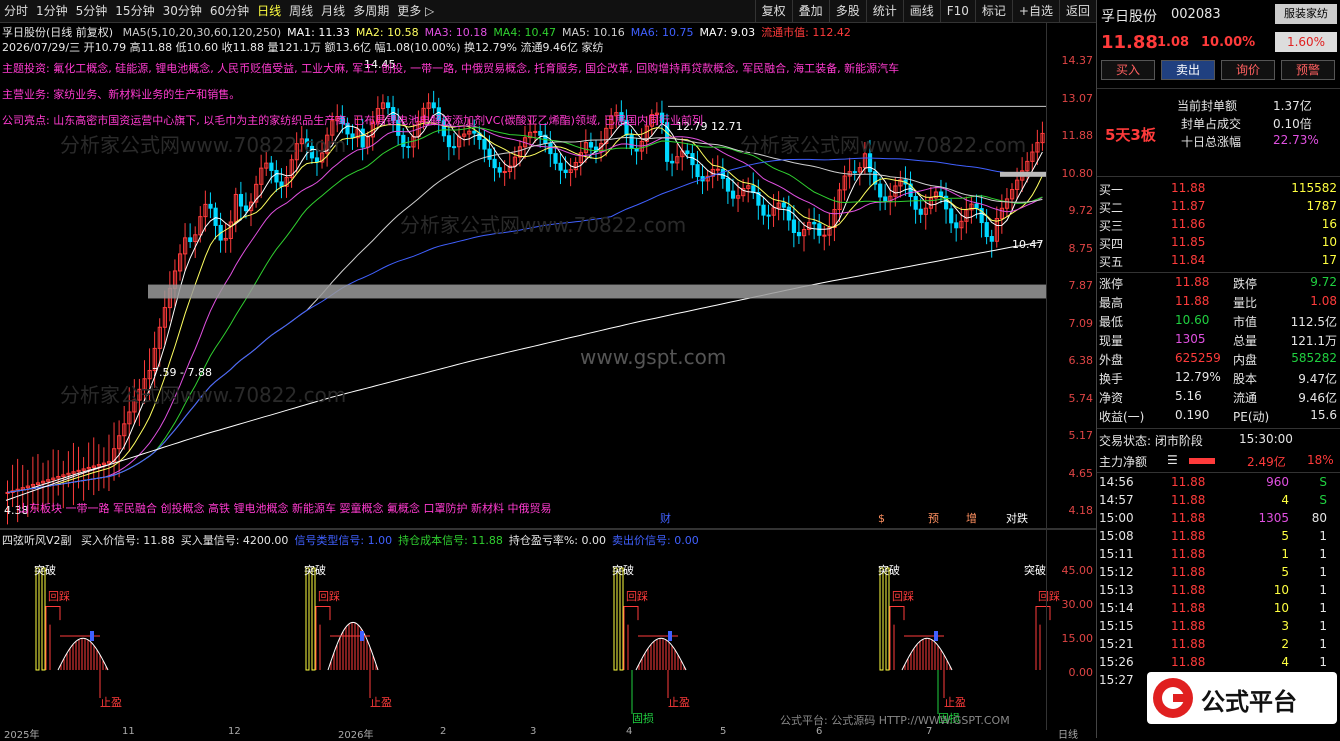 Image resolution: width=1340 pixels, height=741 pixels. What do you see at coordinates (665, 518) in the screenshot?
I see `event-mark: 财` at bounding box center [665, 518].